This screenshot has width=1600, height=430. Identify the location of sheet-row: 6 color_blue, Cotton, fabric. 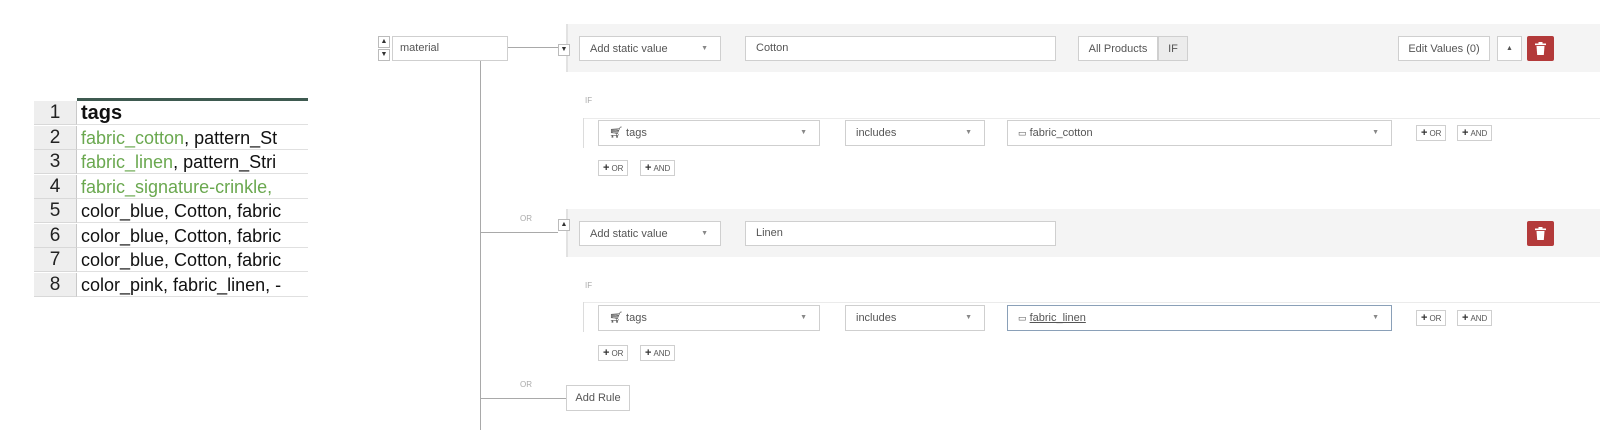
(171, 235).